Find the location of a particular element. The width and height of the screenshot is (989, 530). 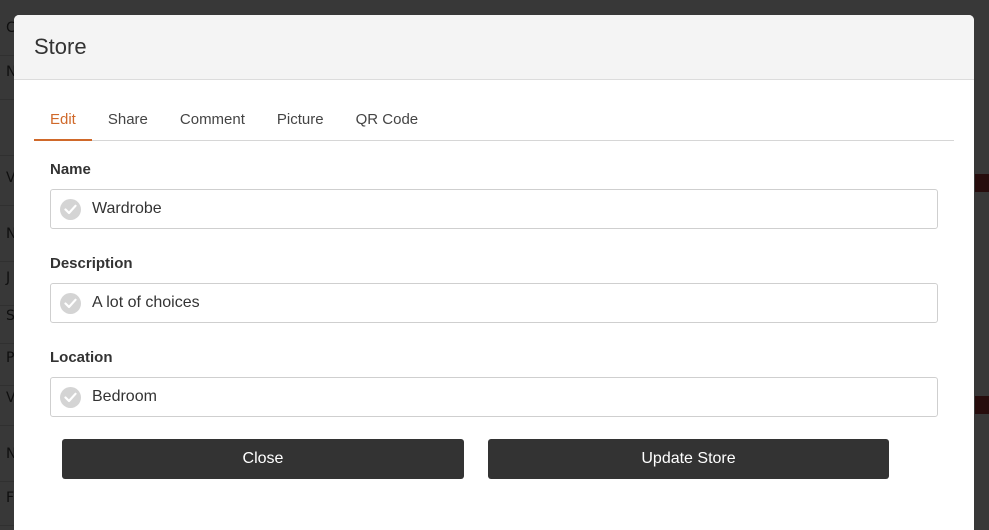

location-input is located at coordinates (502, 397).